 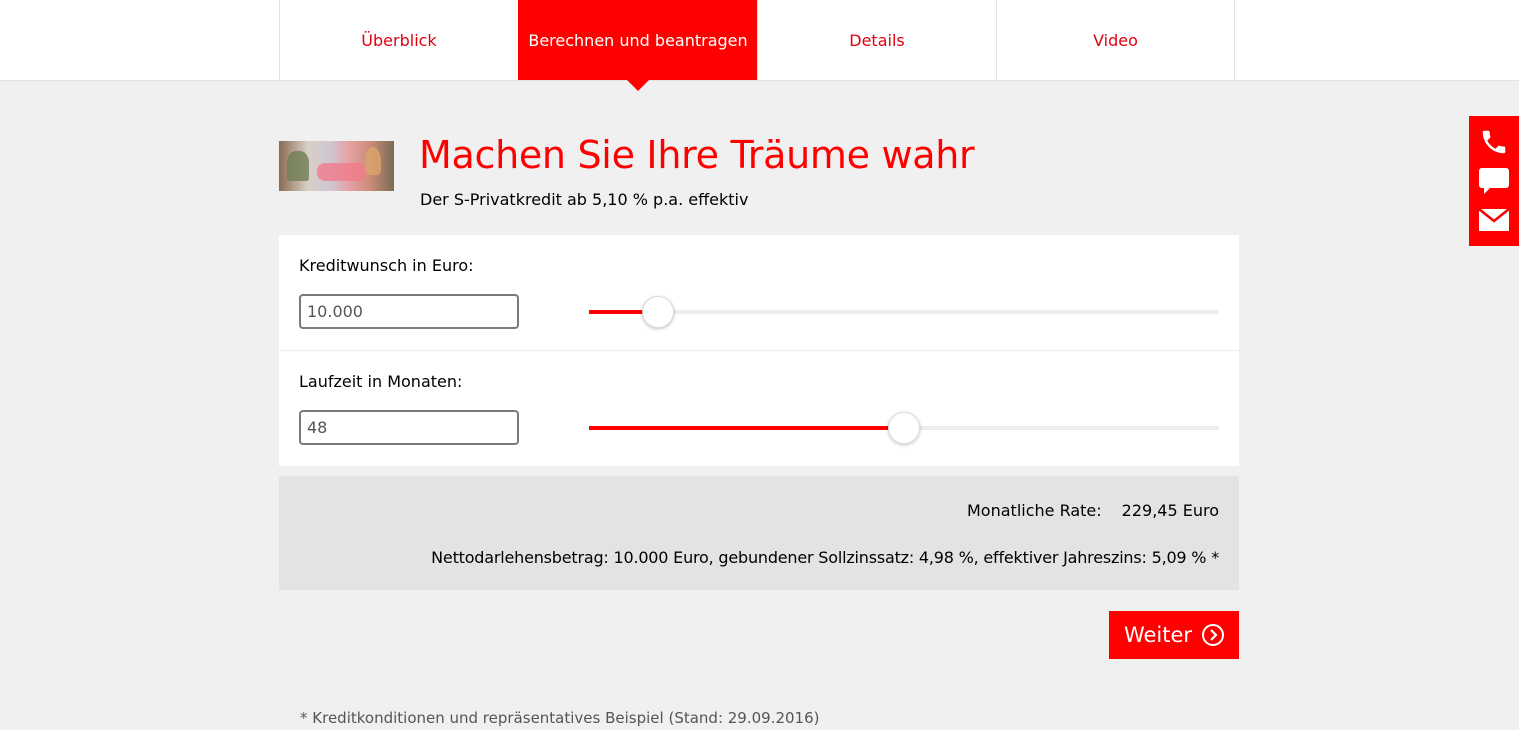 I want to click on next-button-label: Weiter, so click(x=1158, y=635).